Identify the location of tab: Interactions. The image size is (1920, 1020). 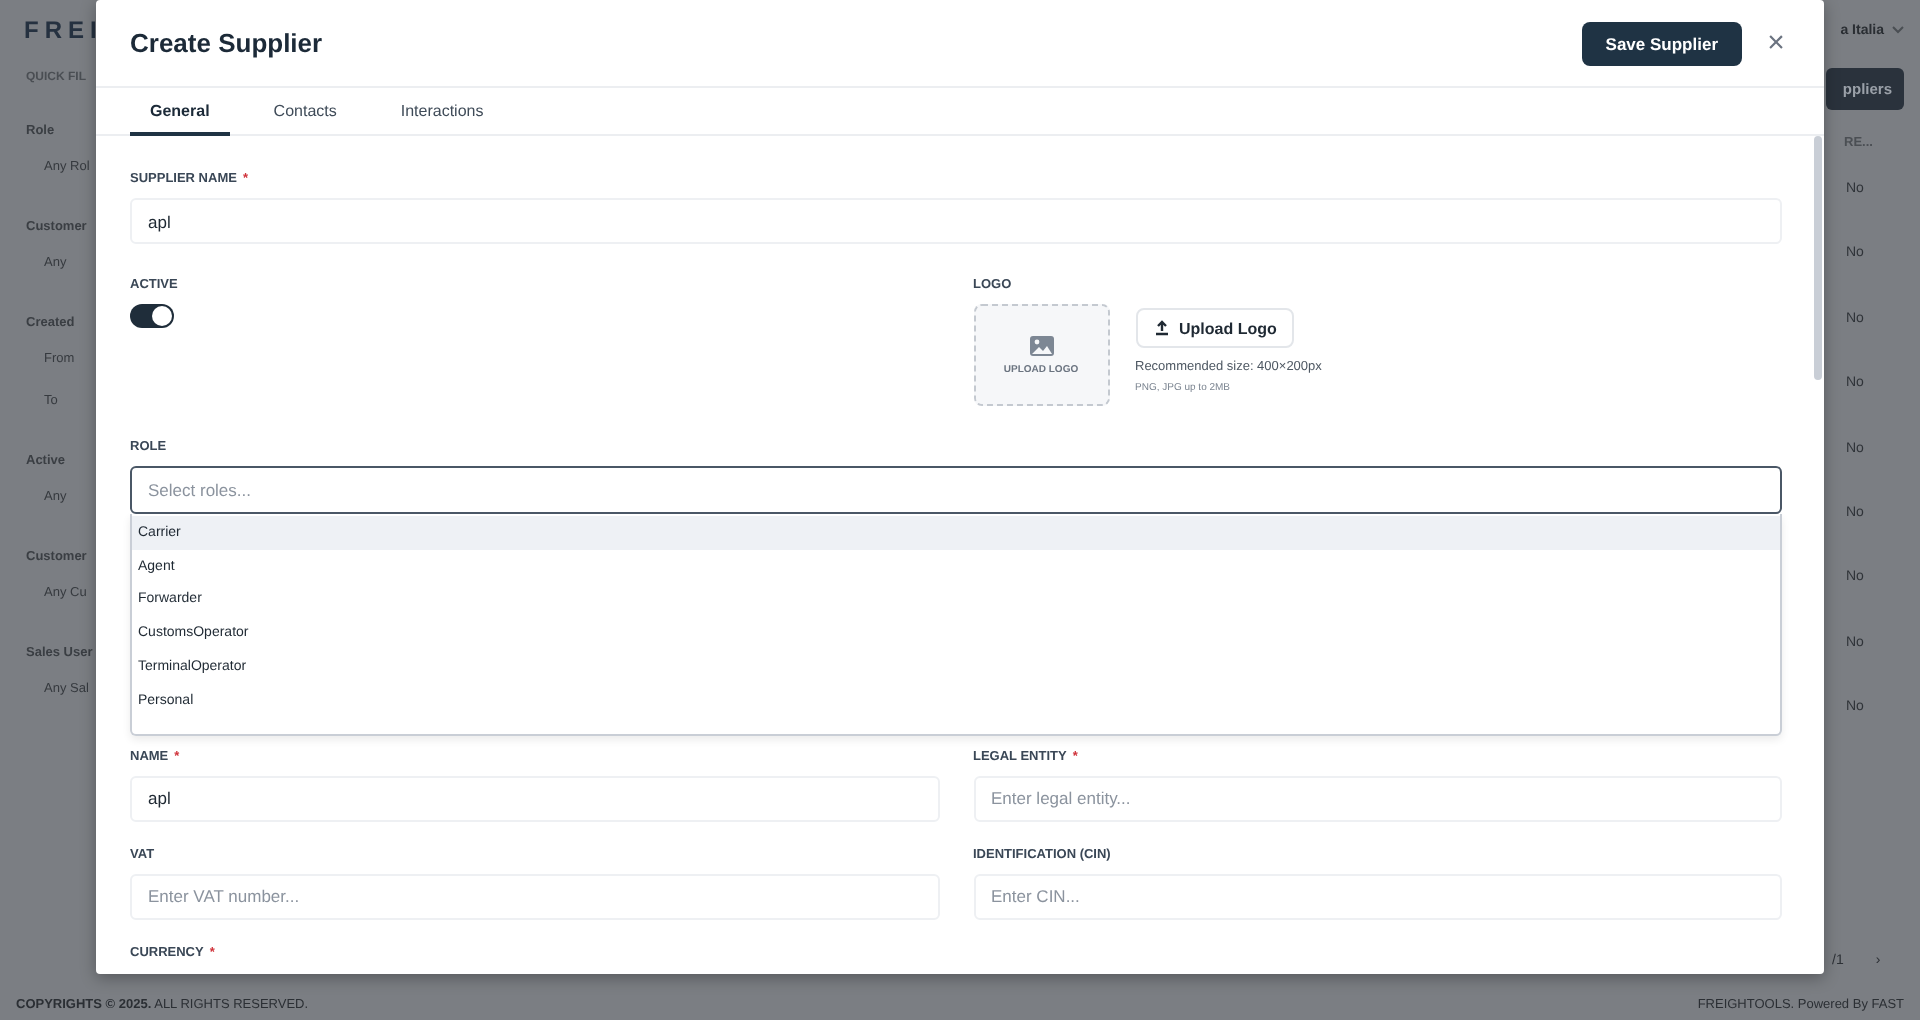
(442, 112).